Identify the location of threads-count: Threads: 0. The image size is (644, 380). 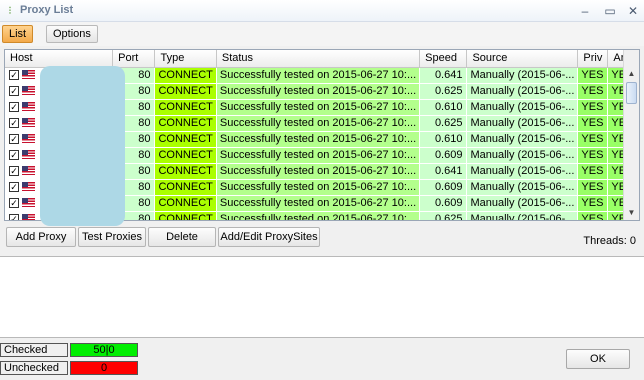
(609, 241).